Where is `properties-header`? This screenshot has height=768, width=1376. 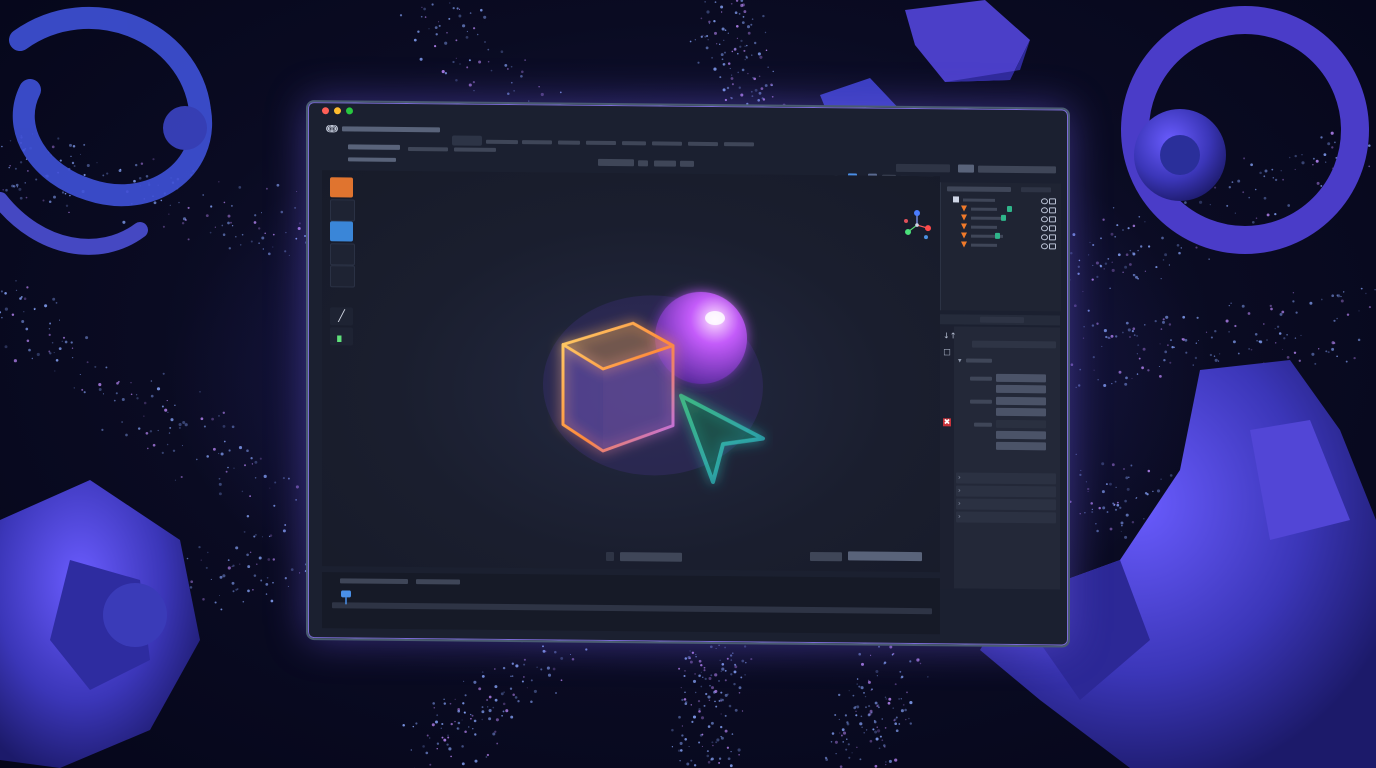
properties-header is located at coordinates (1000, 320).